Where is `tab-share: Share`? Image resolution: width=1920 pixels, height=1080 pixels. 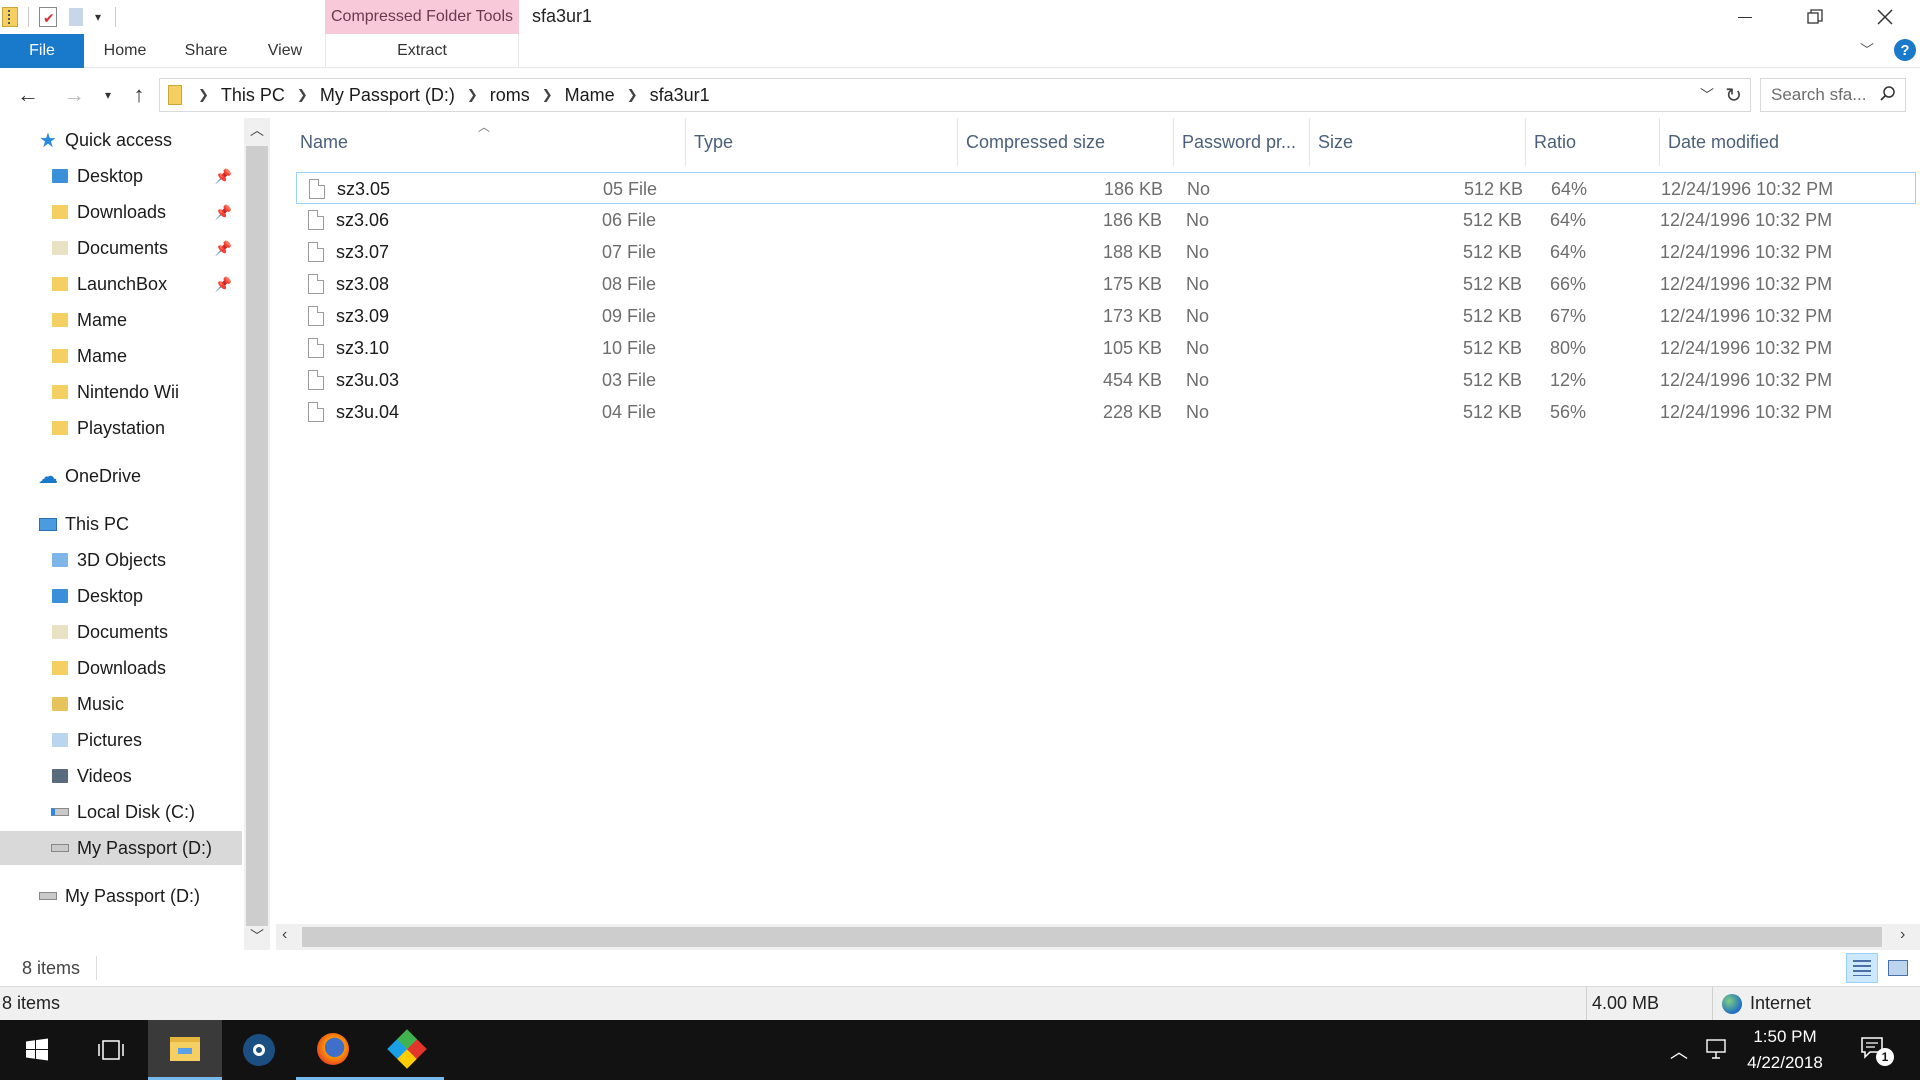
tab-share: Share is located at coordinates (206, 51).